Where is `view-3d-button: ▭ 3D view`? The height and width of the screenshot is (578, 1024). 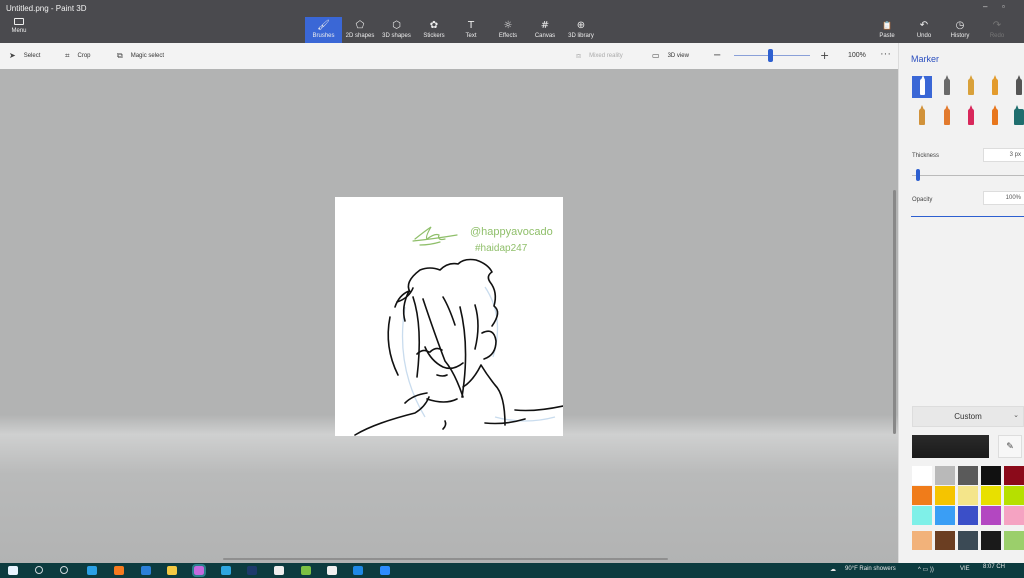
view-3d-button: ▭ 3D view is located at coordinates (670, 55).